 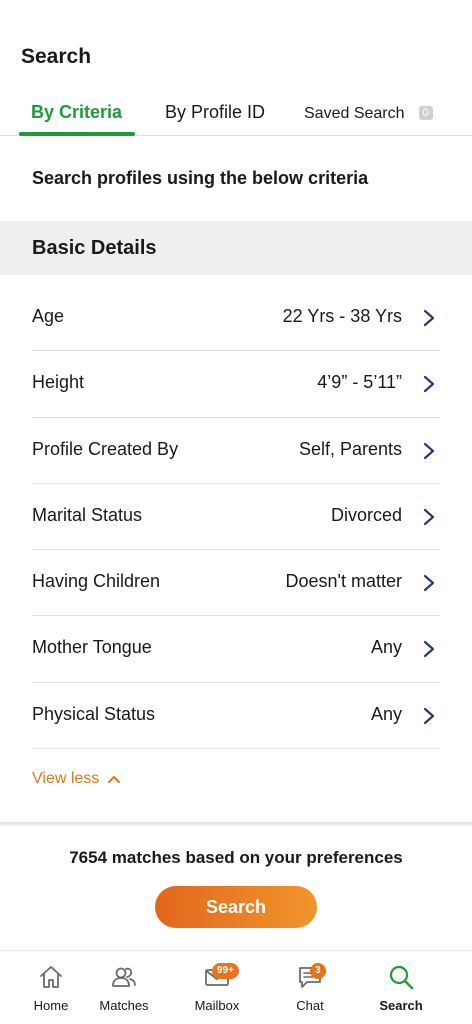 I want to click on page-title: Search, so click(x=56, y=56).